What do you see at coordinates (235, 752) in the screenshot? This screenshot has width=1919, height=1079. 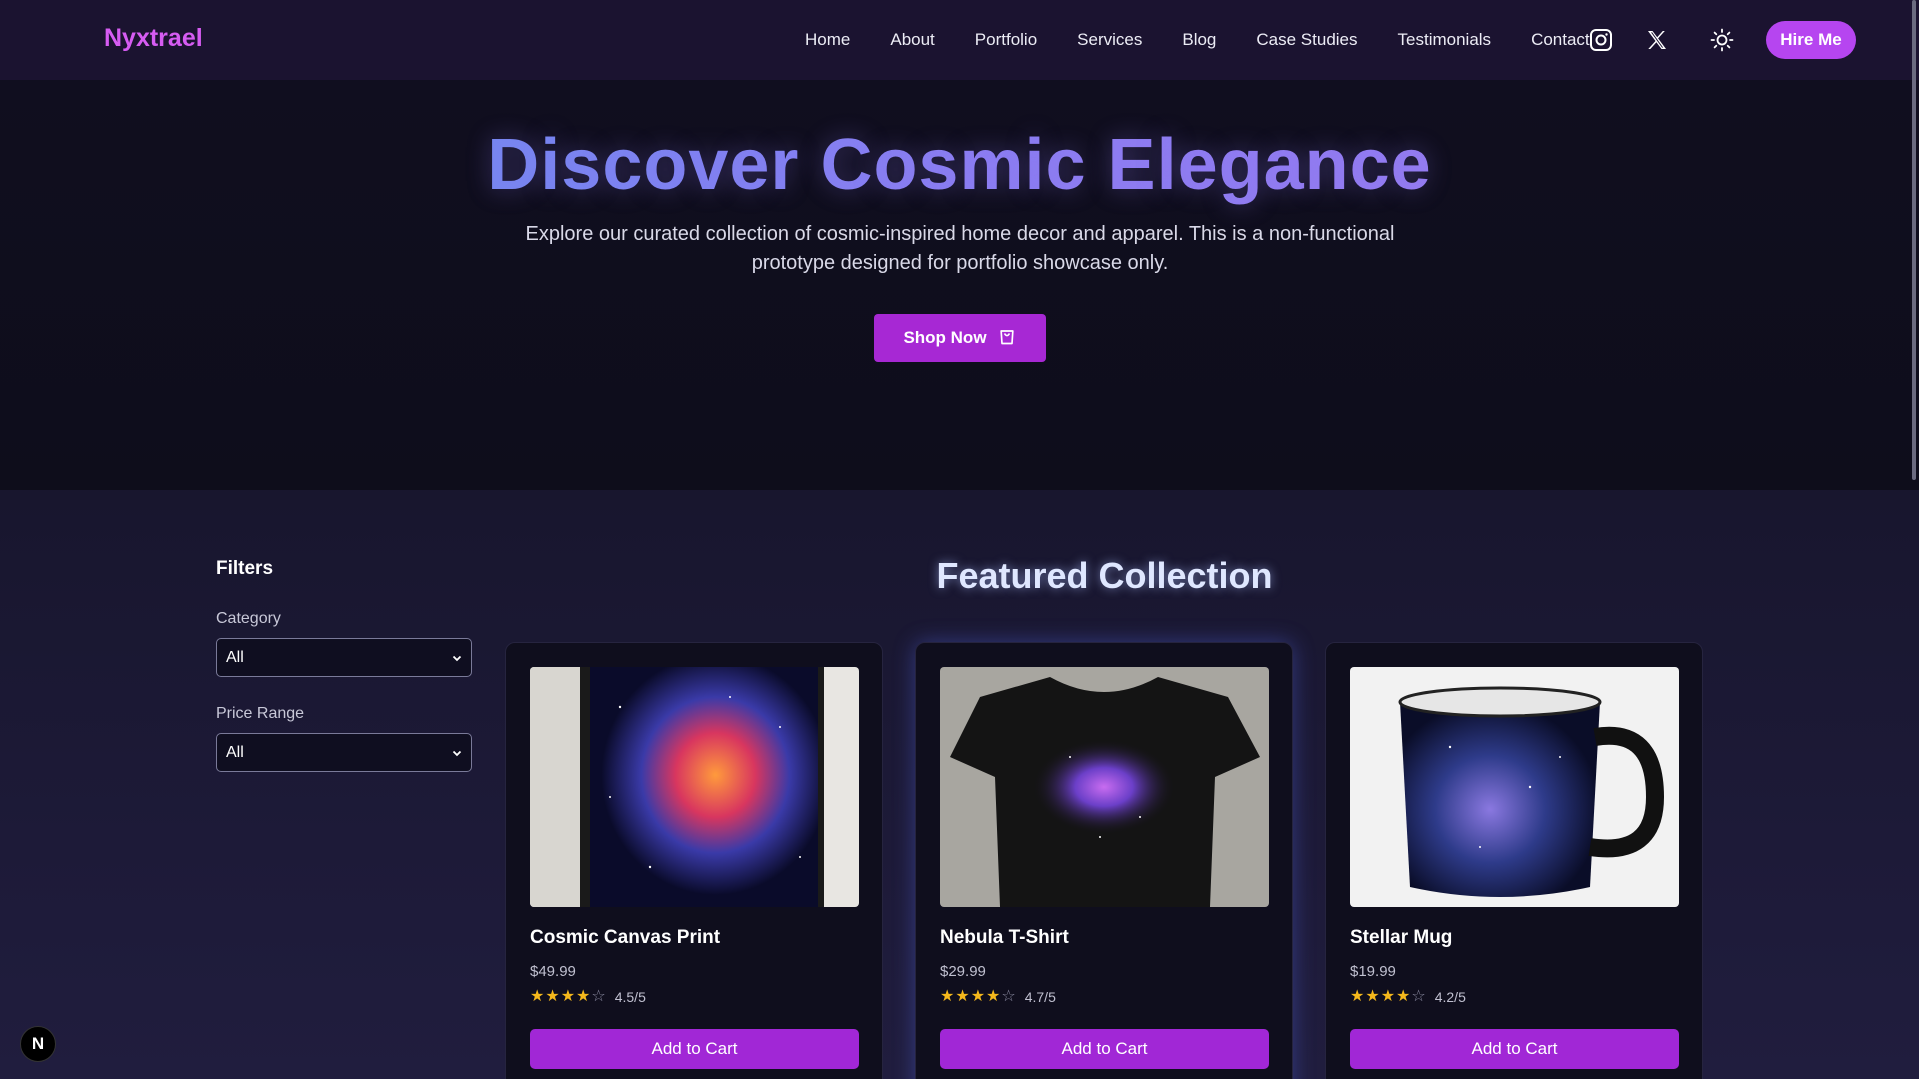 I see `price-range-select-value: All` at bounding box center [235, 752].